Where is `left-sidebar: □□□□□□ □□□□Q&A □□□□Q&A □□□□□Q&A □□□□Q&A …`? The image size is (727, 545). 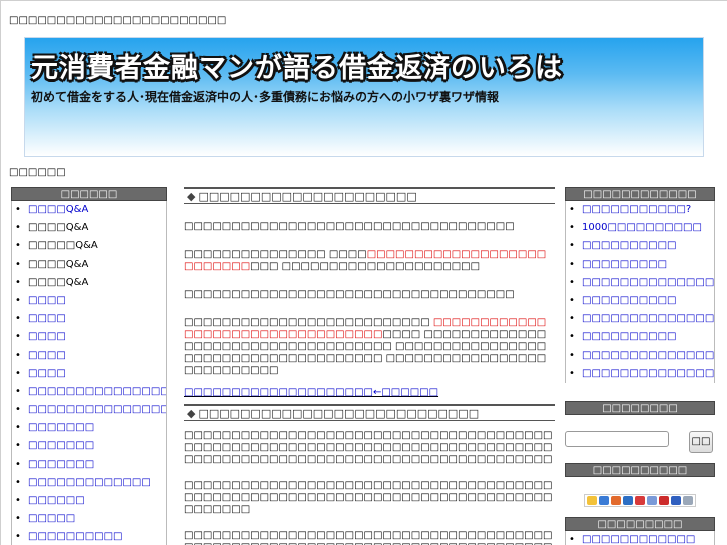 left-sidebar: □□□□□□ □□□□Q&A □□□□Q&A □□□□□Q&A □□□□Q&A … is located at coordinates (89, 366).